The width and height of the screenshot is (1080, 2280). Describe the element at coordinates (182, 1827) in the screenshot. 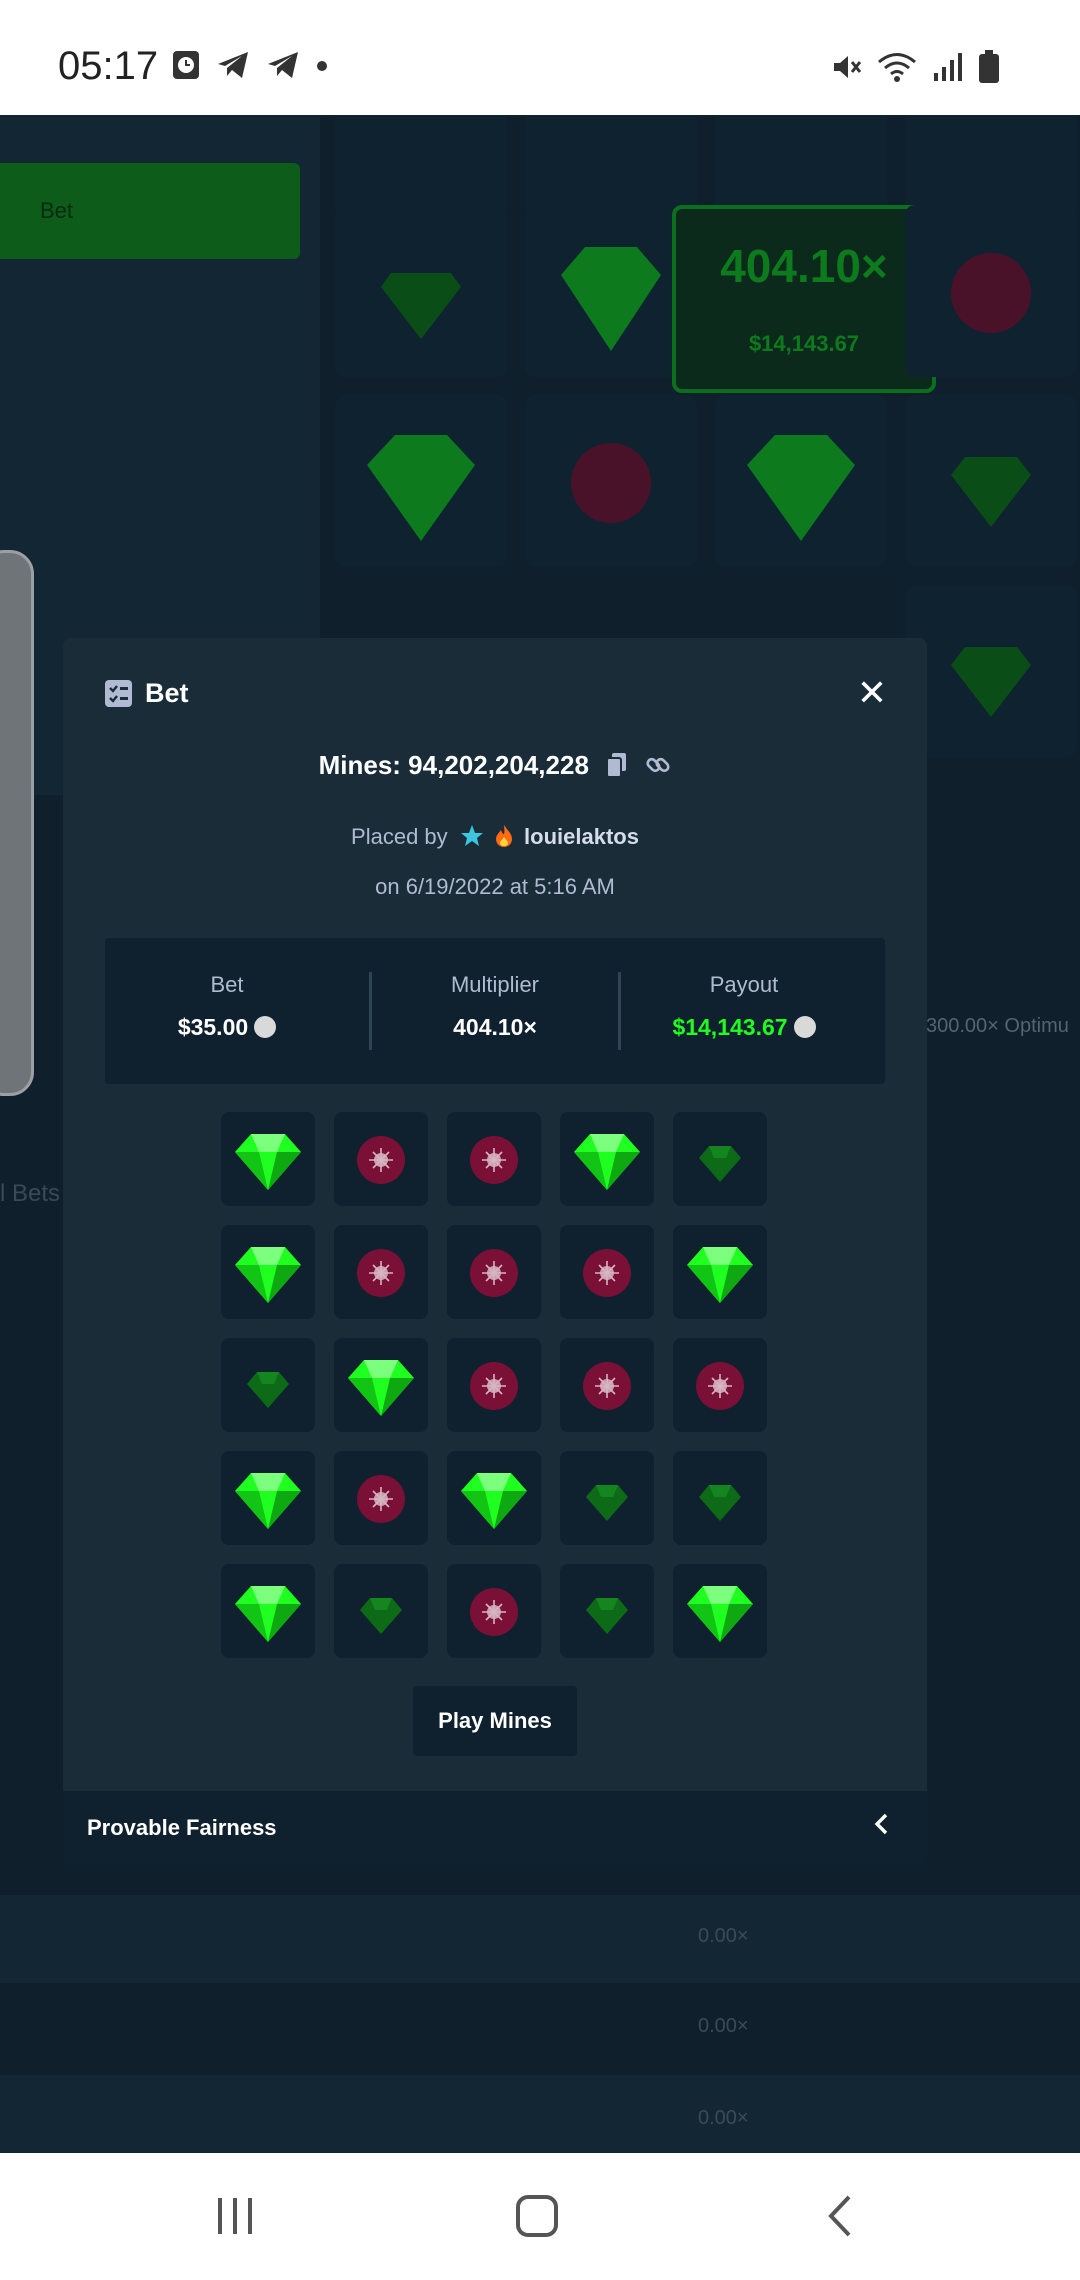

I see `provable-fairness-label: Provable Fairness` at that location.